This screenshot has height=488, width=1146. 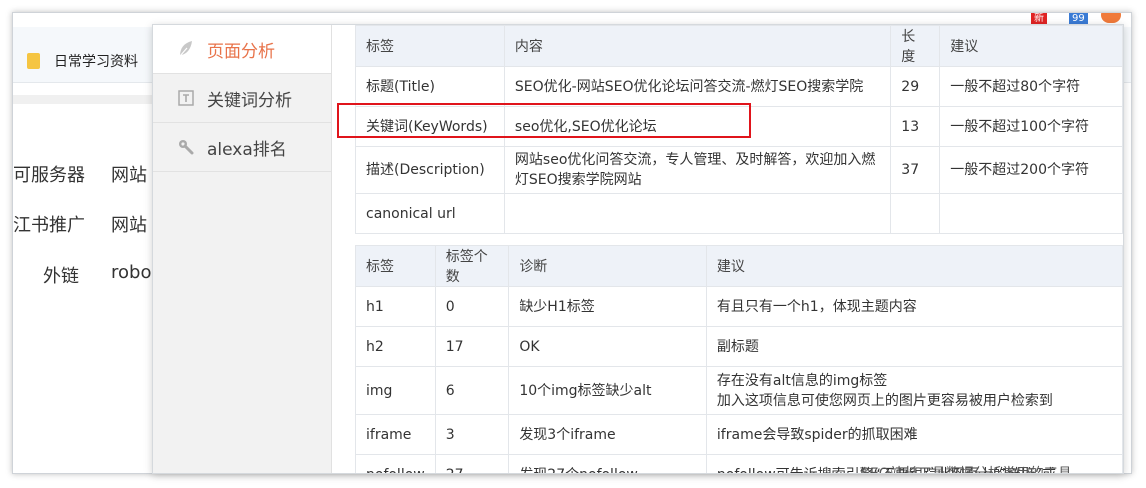 I want to click on bg-nav-site-1: 网站, so click(x=129, y=174).